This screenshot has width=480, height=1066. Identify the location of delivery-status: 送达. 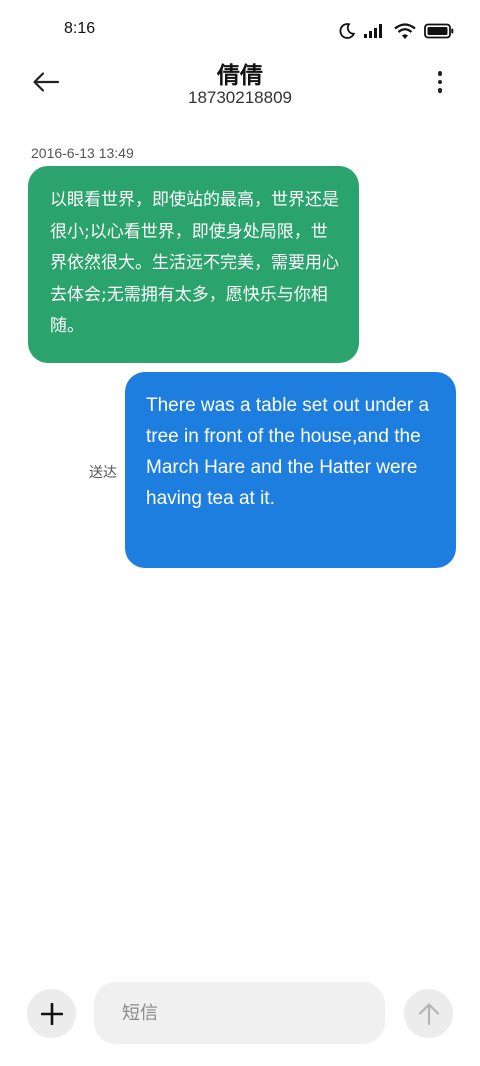
(103, 473).